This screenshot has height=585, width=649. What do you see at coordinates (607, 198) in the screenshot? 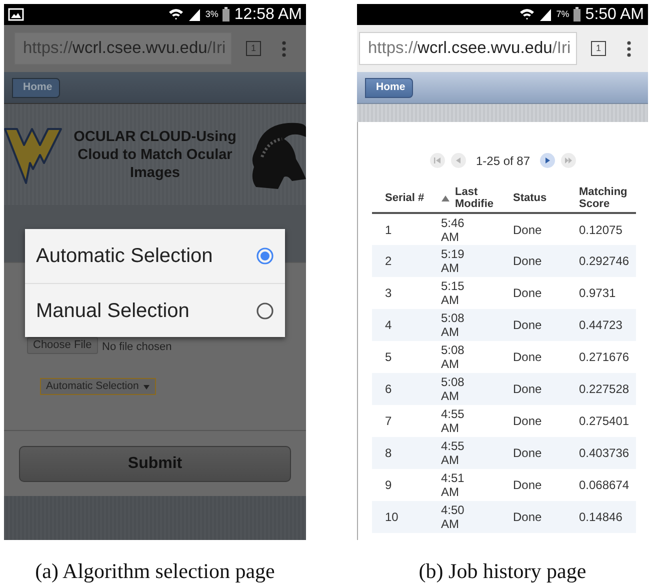
I see `column-header: Matching Score` at bounding box center [607, 198].